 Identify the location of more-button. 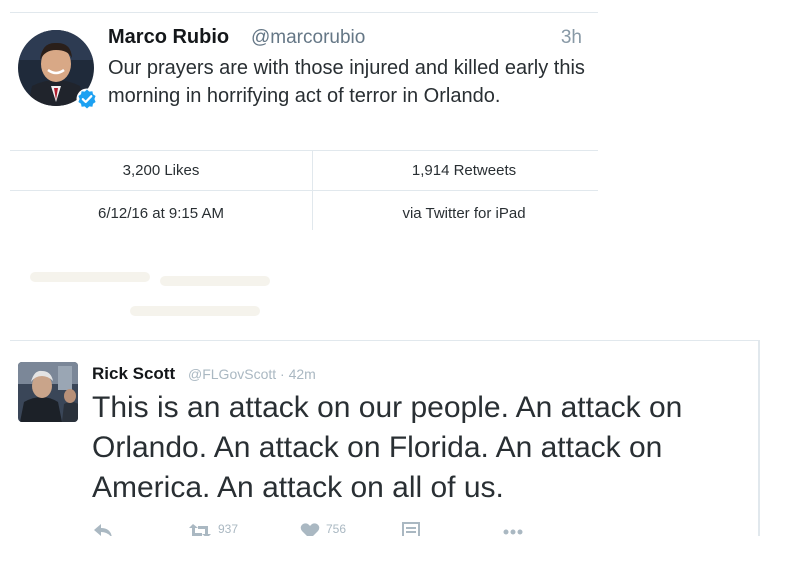
(513, 529).